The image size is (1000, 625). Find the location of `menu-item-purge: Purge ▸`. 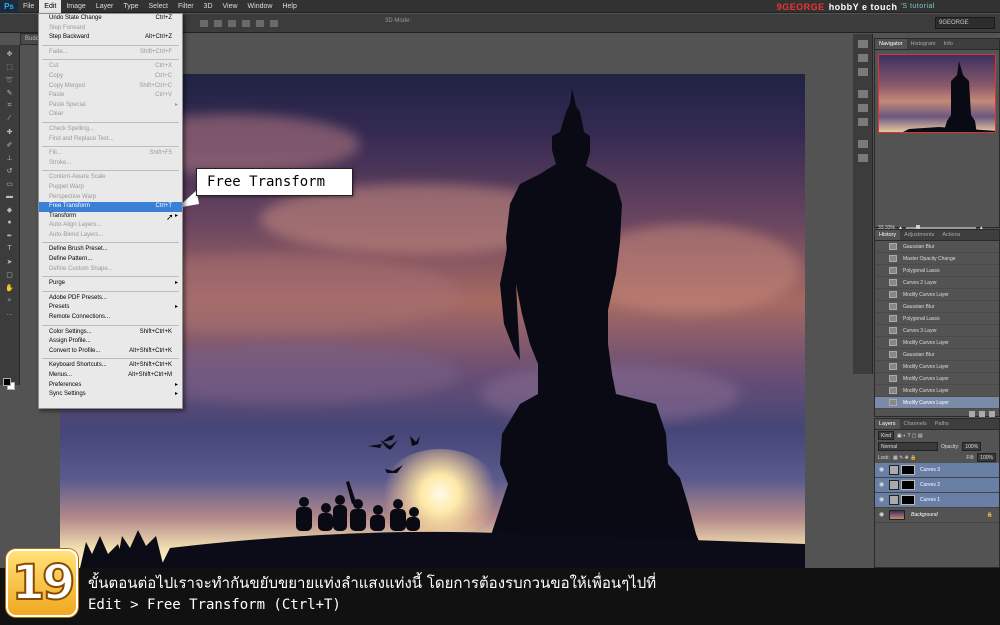

menu-item-purge: Purge ▸ is located at coordinates (110, 284).